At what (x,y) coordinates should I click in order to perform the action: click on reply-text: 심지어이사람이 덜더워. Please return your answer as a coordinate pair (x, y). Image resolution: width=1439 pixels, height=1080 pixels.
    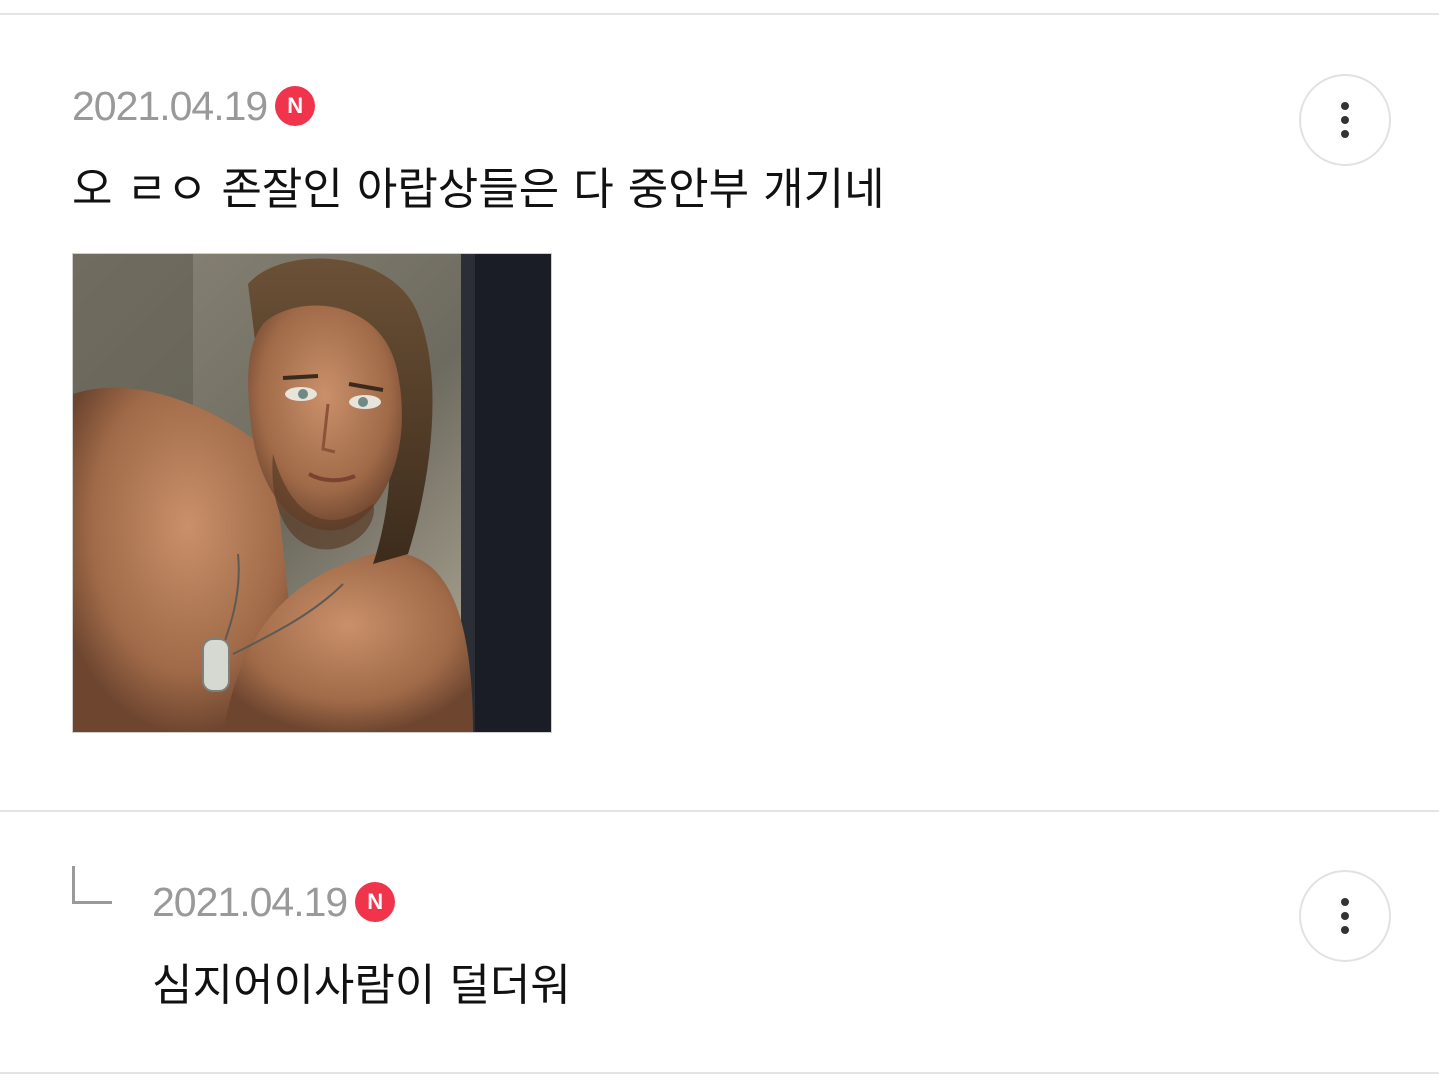
    Looking at the image, I should click on (361, 985).